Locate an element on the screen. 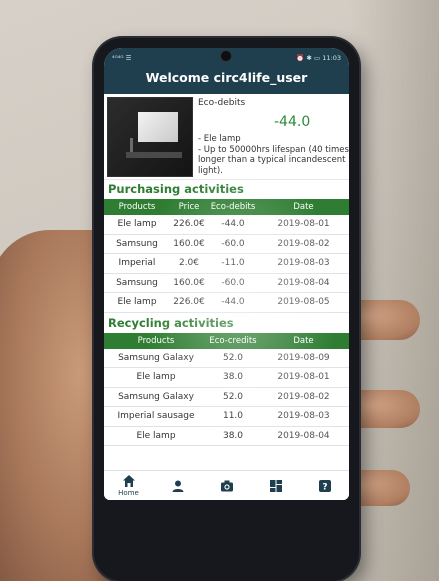 The width and height of the screenshot is (439, 581). eco-debits-value: -44.0 is located at coordinates (292, 122).